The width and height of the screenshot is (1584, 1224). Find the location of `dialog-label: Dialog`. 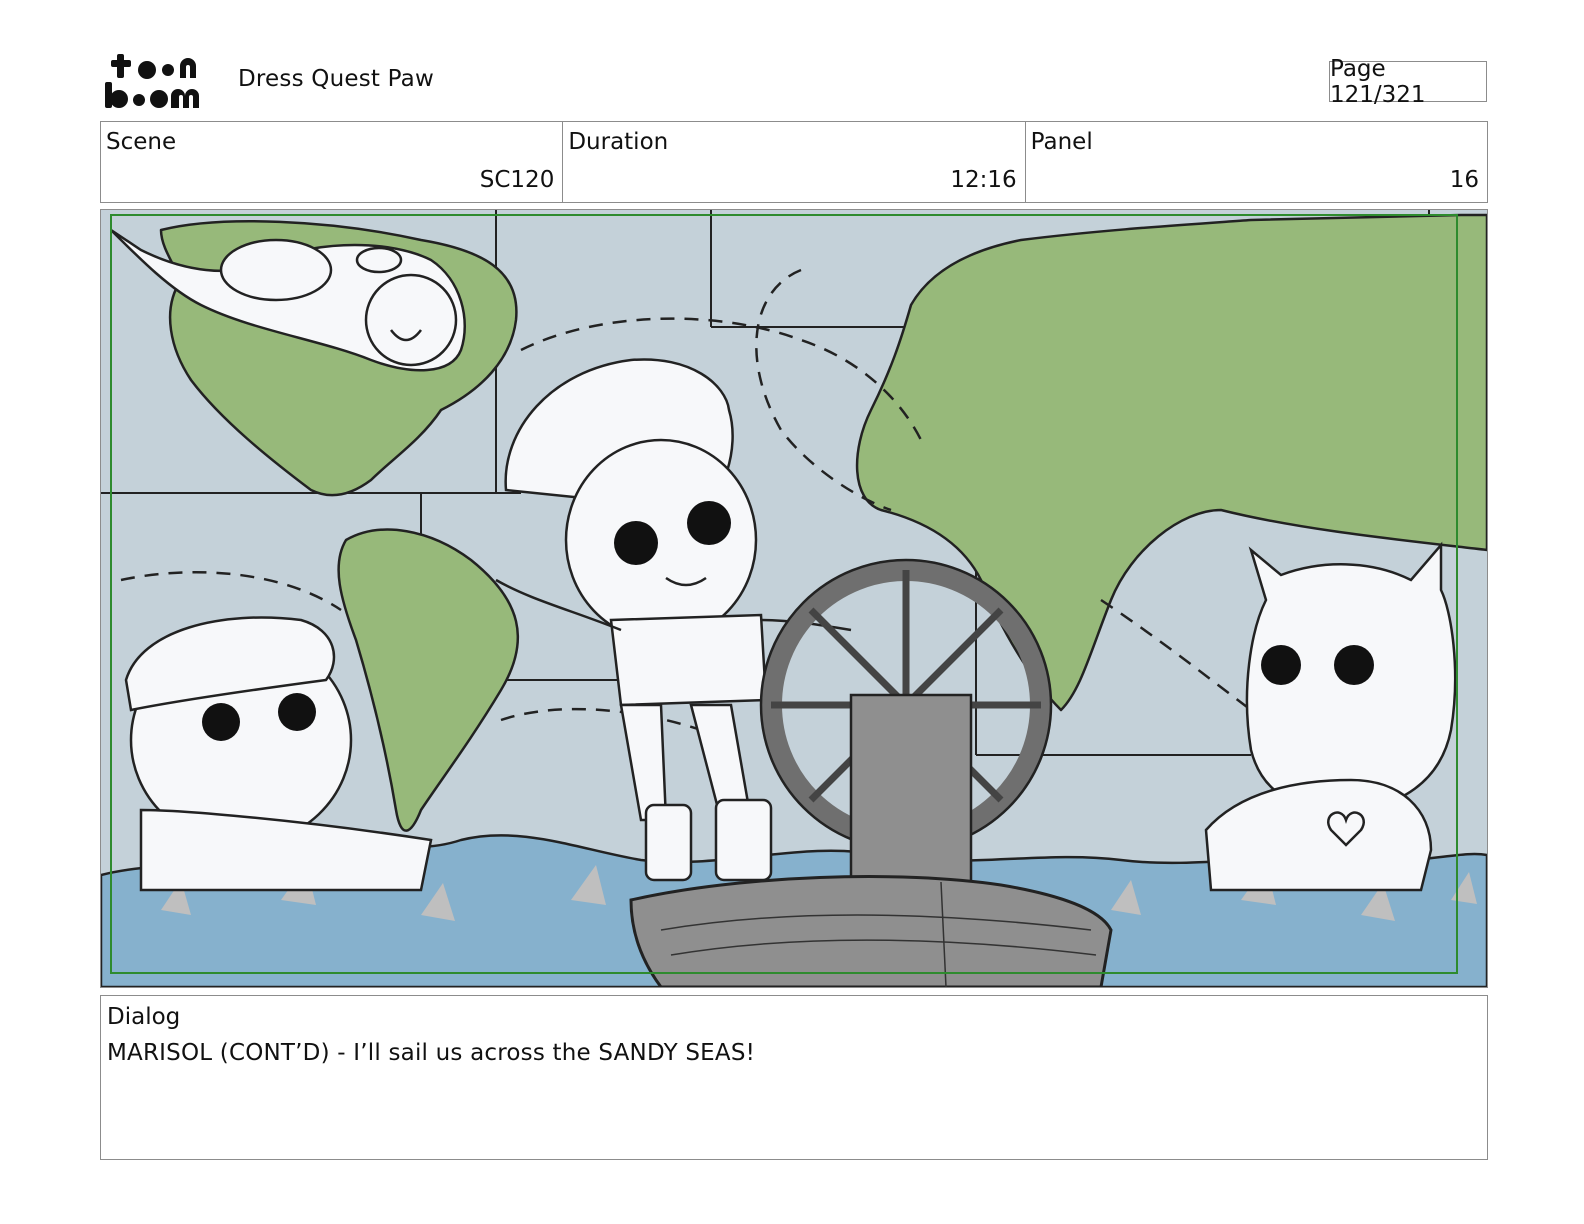

dialog-label: Dialog is located at coordinates (144, 1017).